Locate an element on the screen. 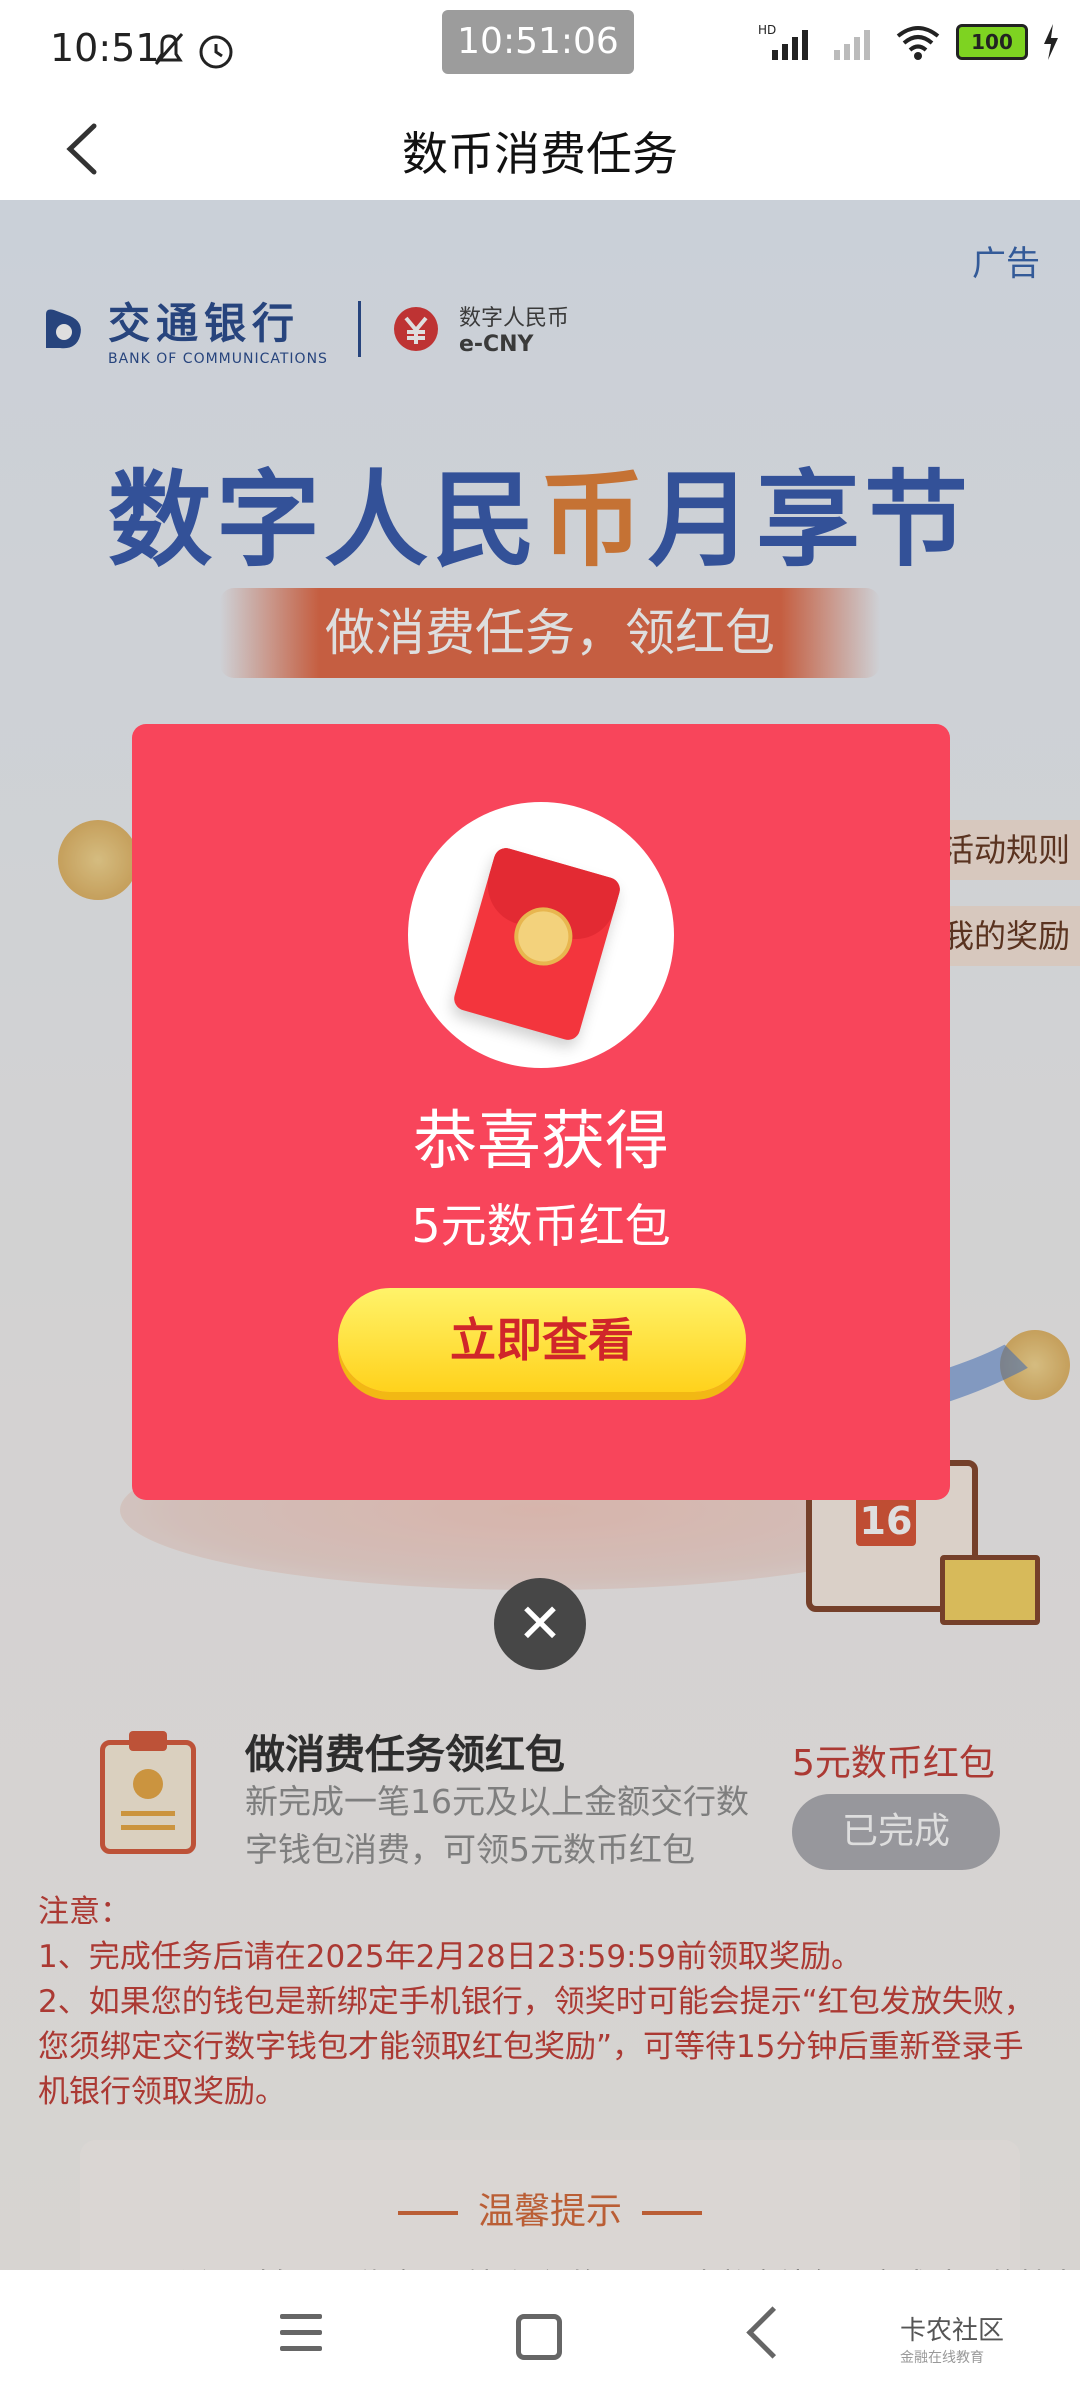 The image size is (1080, 2400). watermark-sub: 金融在线教育 is located at coordinates (942, 2358).